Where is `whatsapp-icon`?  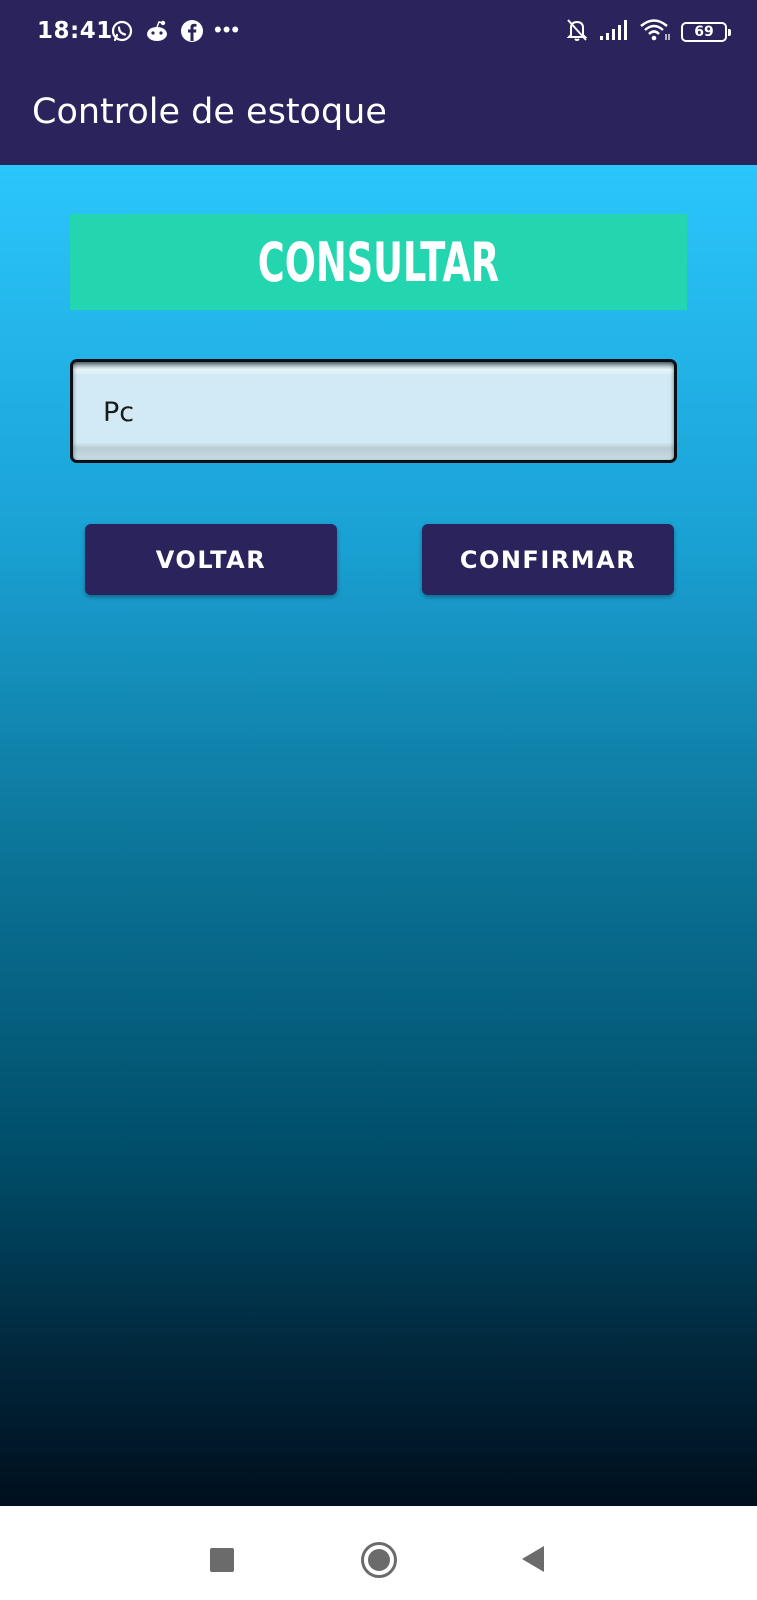
whatsapp-icon is located at coordinates (122, 33).